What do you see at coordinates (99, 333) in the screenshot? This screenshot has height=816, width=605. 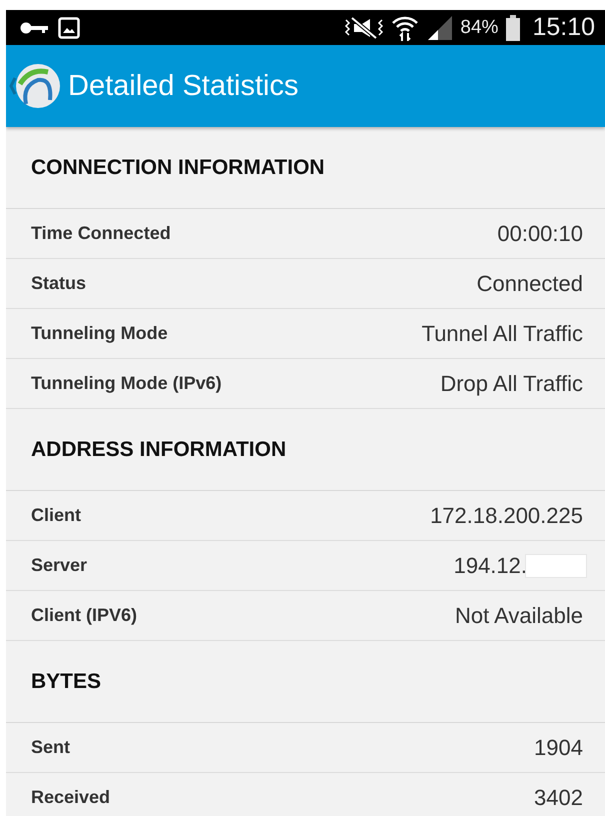 I see `row-label: Tunneling Mode` at bounding box center [99, 333].